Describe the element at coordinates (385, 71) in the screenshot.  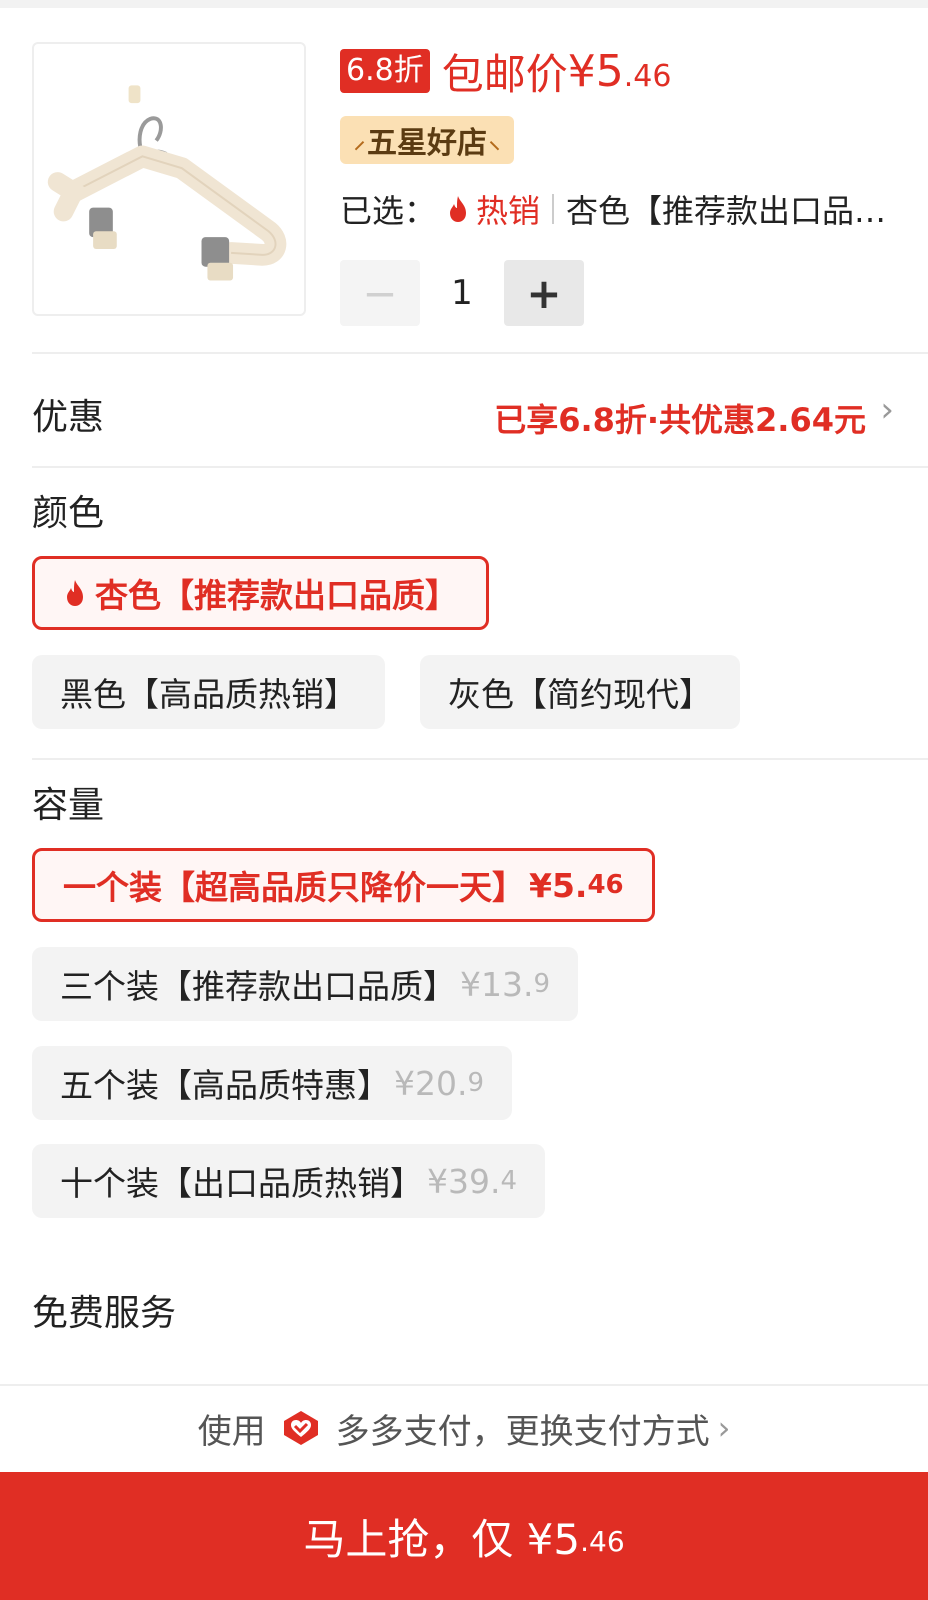
I see `discount-tag: 6.8折` at that location.